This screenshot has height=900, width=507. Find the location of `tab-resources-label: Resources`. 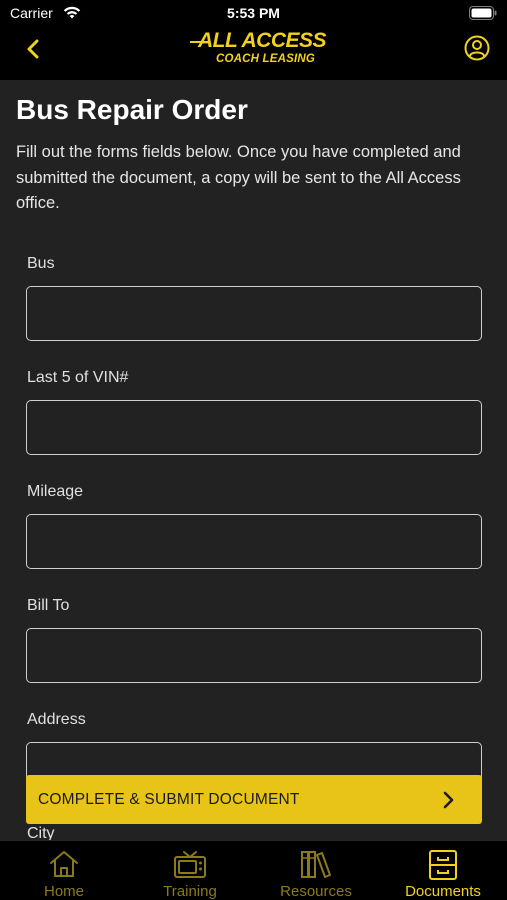

tab-resources-label: Resources is located at coordinates (316, 891).